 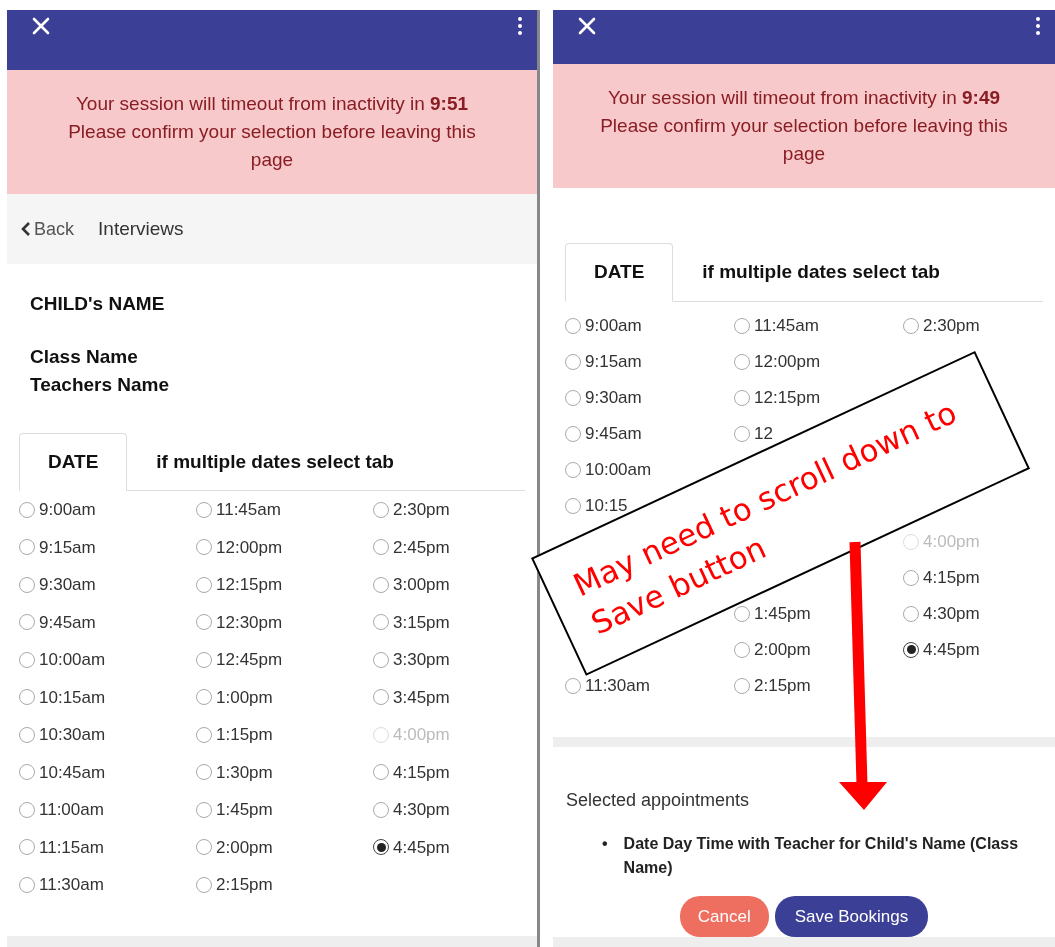 I want to click on time-label: 2:45pm, so click(x=421, y=547).